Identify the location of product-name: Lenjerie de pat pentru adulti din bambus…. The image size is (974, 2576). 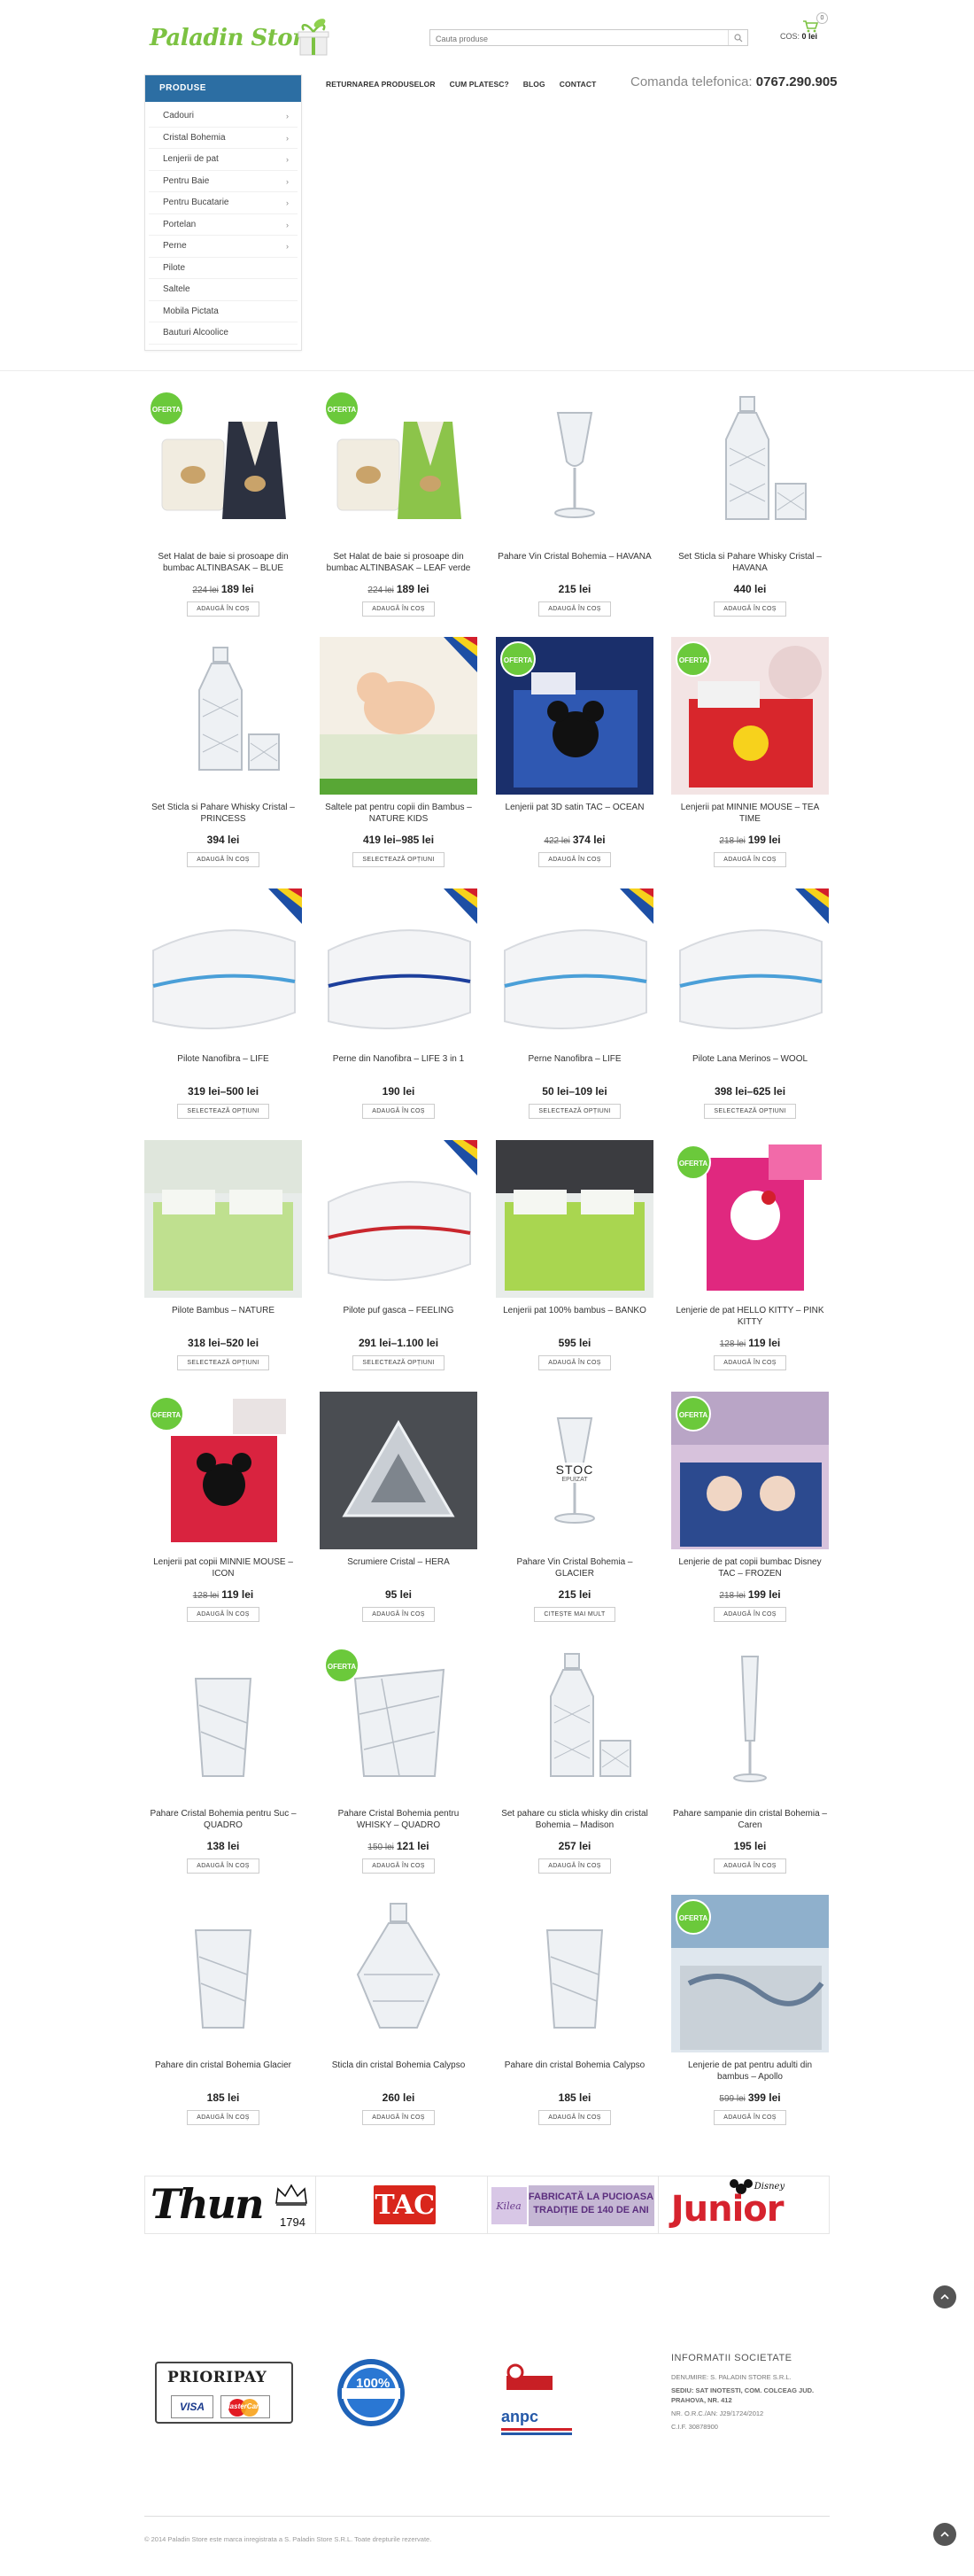
(750, 2073).